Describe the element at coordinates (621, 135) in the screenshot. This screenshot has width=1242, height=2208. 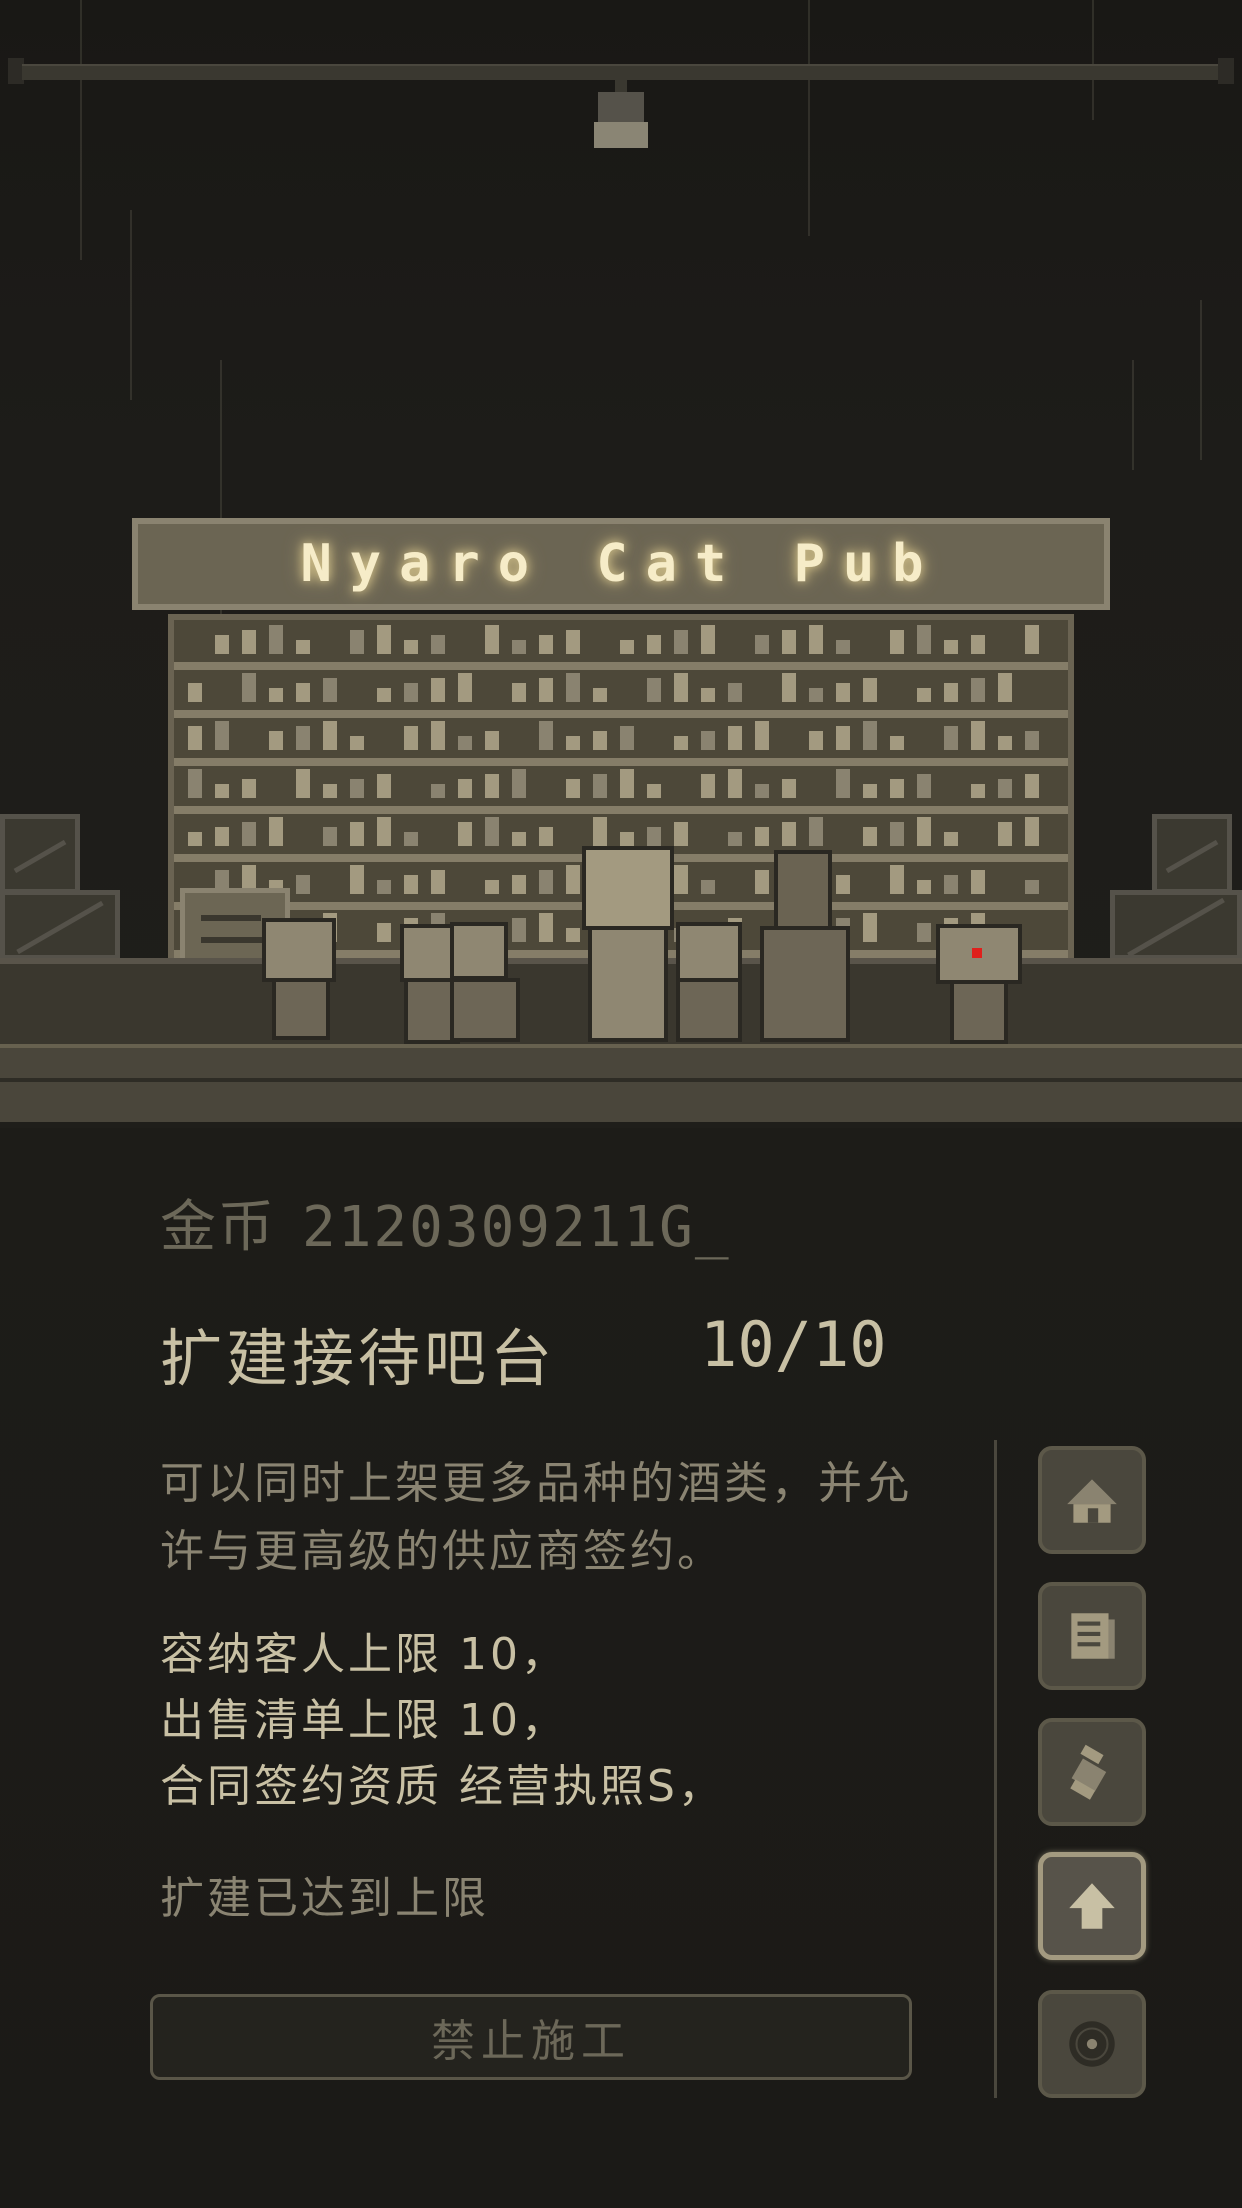
I see `lamp-glow` at that location.